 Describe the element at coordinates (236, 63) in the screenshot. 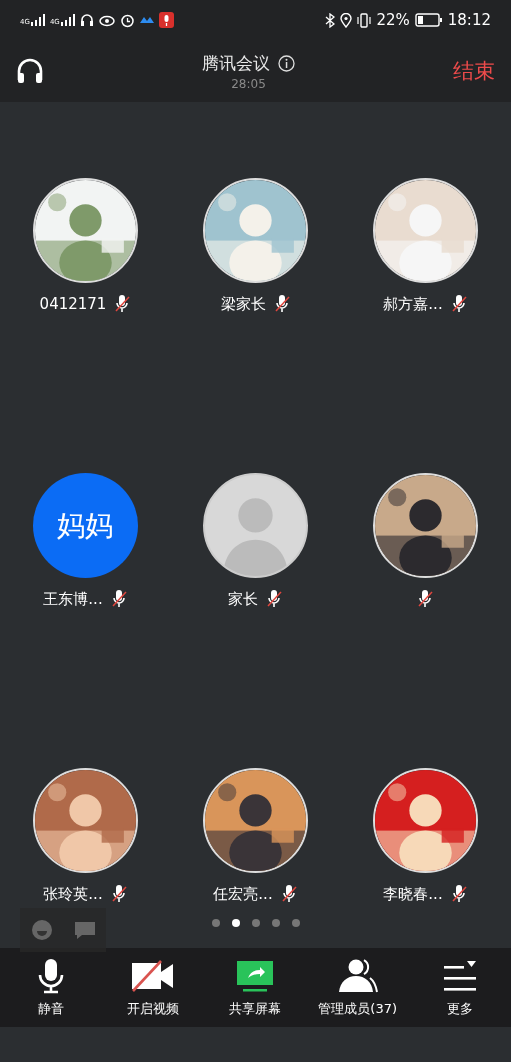

I see `meeting-title: 腾讯会议` at that location.